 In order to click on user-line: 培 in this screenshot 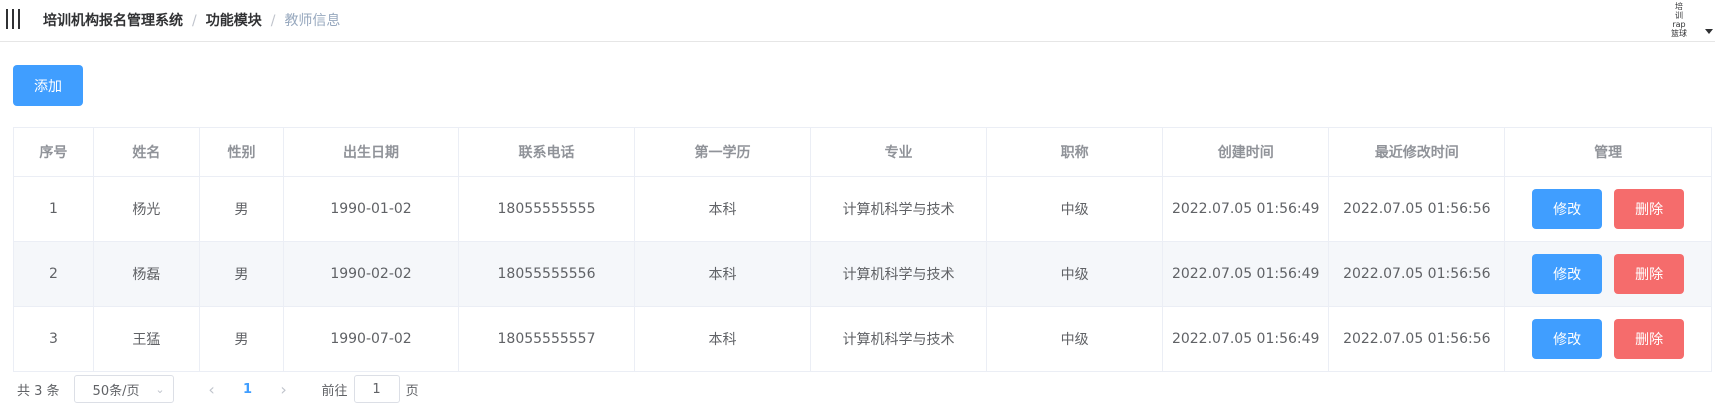, I will do `click(1679, 6)`.